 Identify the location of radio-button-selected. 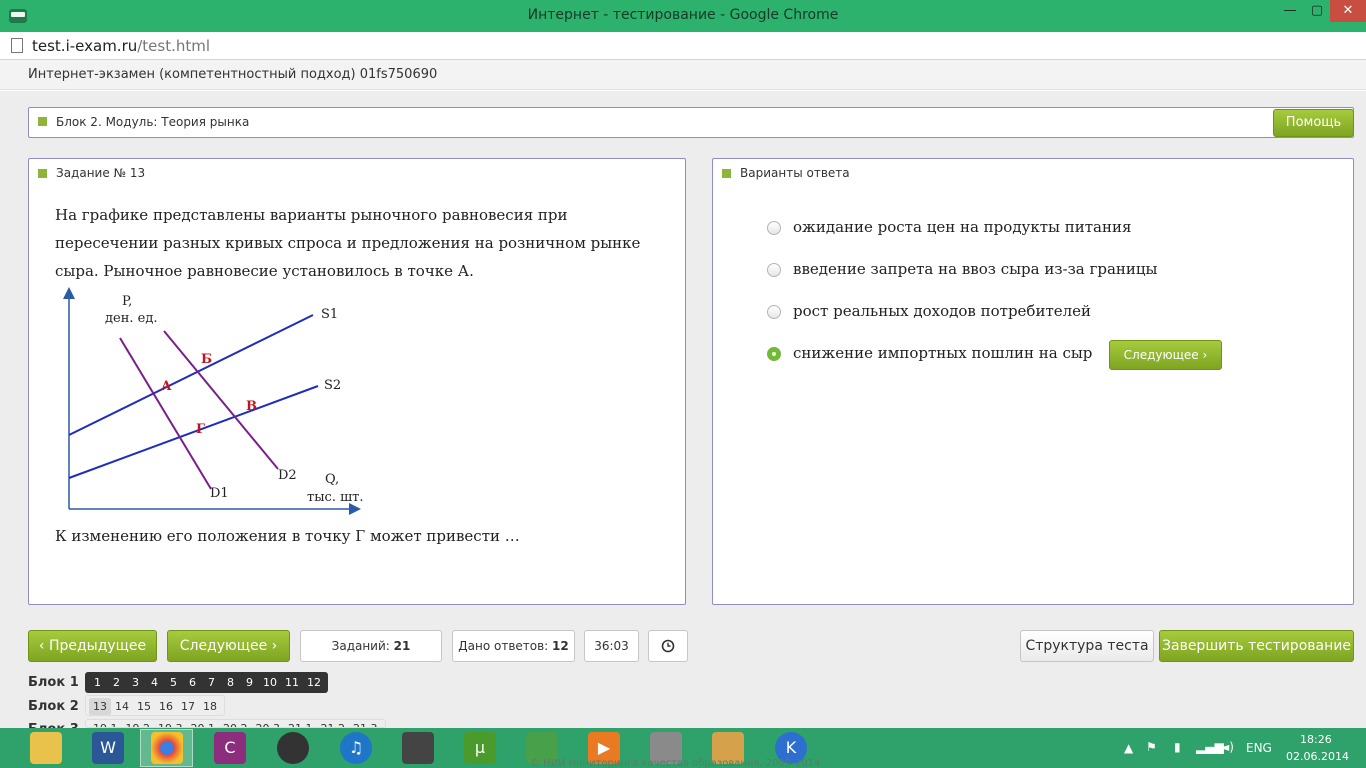
(774, 354).